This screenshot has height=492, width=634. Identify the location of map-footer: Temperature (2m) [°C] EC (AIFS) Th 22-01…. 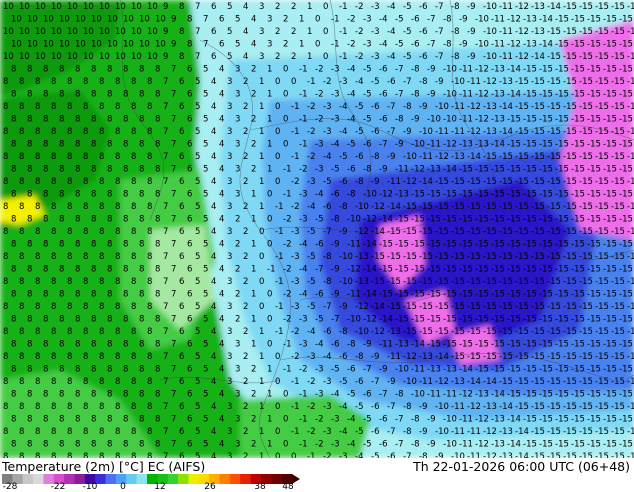
(317, 475).